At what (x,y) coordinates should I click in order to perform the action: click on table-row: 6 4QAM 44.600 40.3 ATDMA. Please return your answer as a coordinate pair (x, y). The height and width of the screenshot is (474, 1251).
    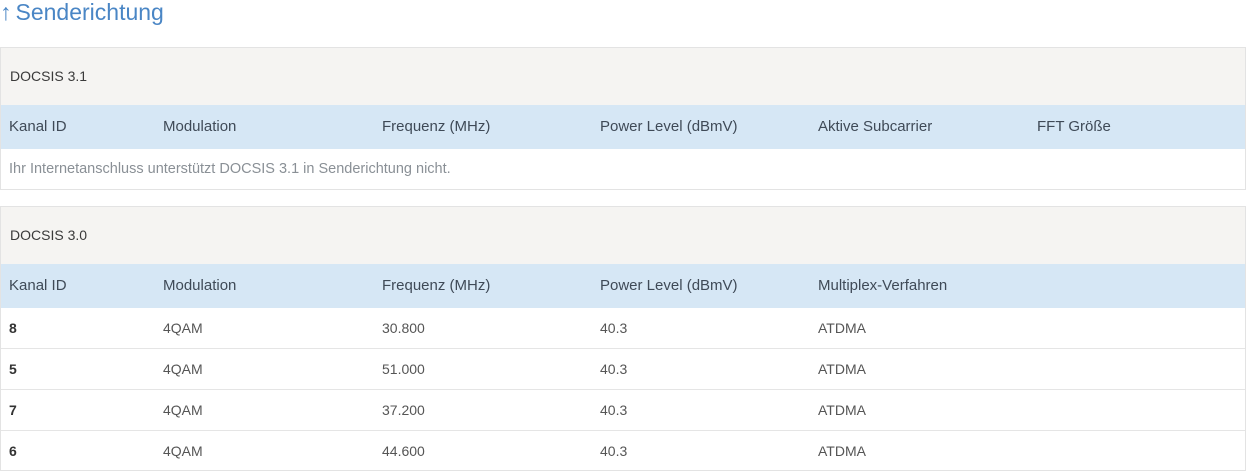
    Looking at the image, I should click on (623, 451).